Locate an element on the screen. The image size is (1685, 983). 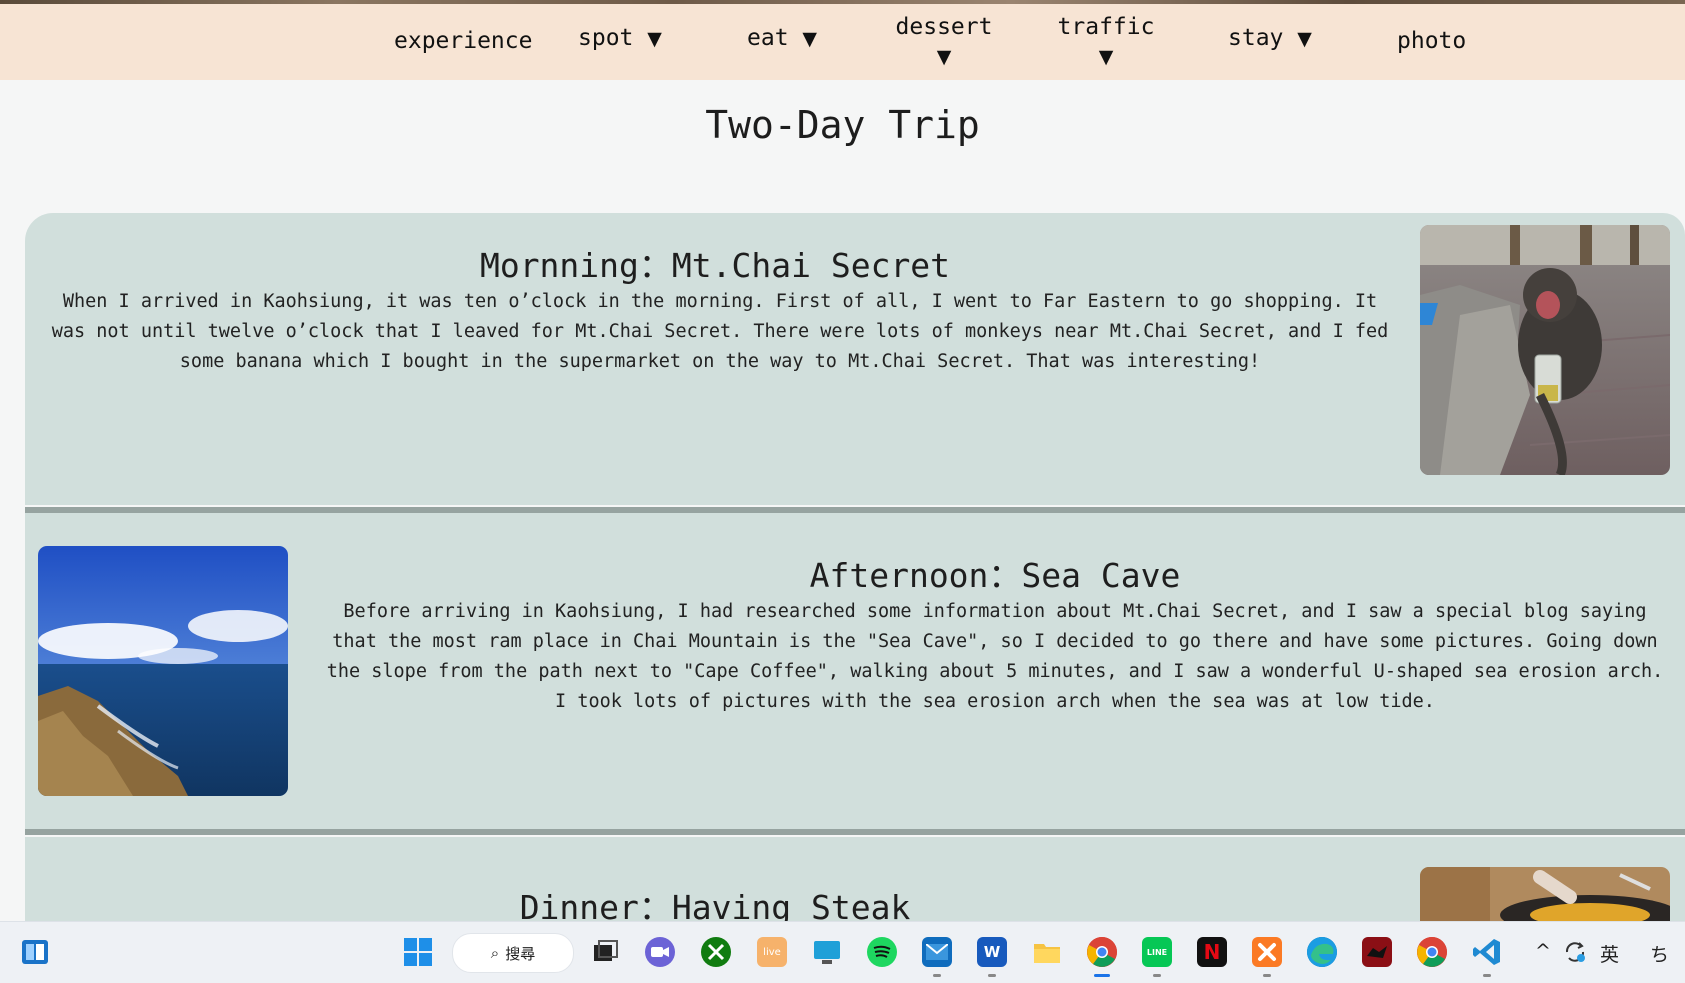
ime-mode-icon: ち is located at coordinates (1659, 953).